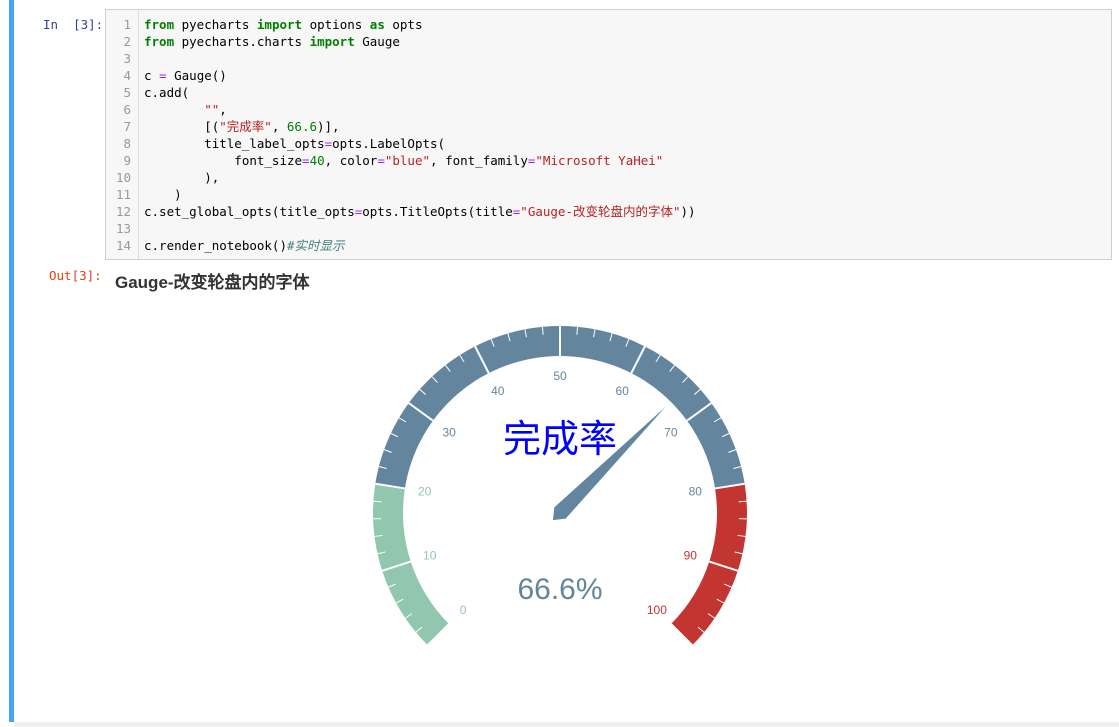 This screenshot has width=1119, height=727. What do you see at coordinates (623, 391) in the screenshot?
I see `gauge-tick-label: 60` at bounding box center [623, 391].